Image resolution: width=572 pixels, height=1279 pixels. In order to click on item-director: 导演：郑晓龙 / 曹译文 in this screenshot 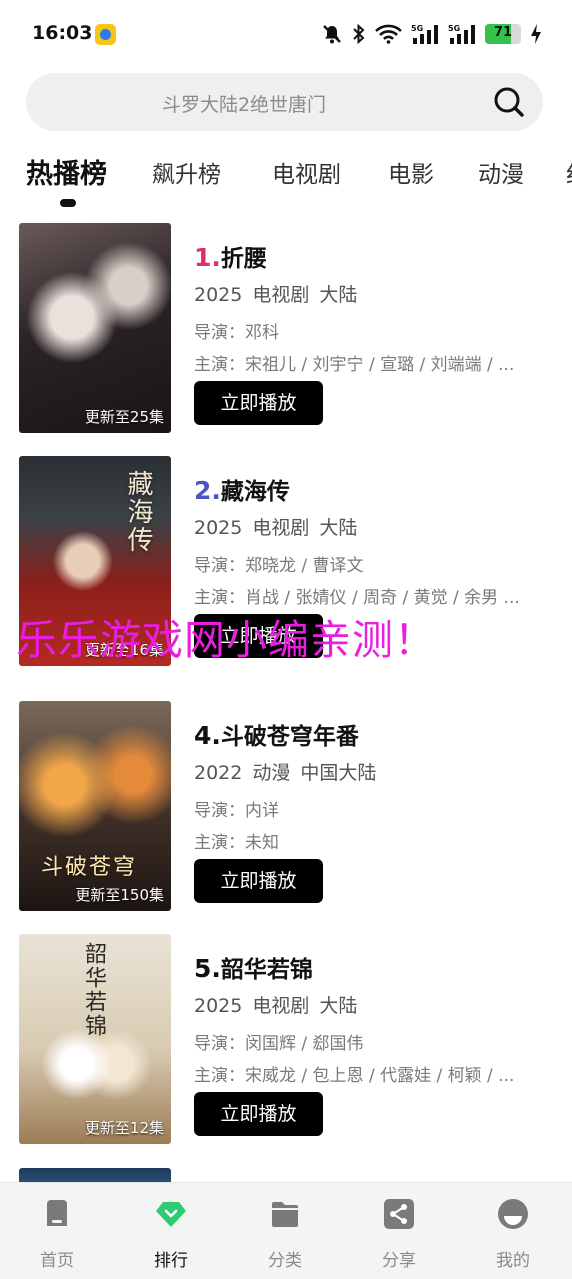, I will do `click(279, 566)`.